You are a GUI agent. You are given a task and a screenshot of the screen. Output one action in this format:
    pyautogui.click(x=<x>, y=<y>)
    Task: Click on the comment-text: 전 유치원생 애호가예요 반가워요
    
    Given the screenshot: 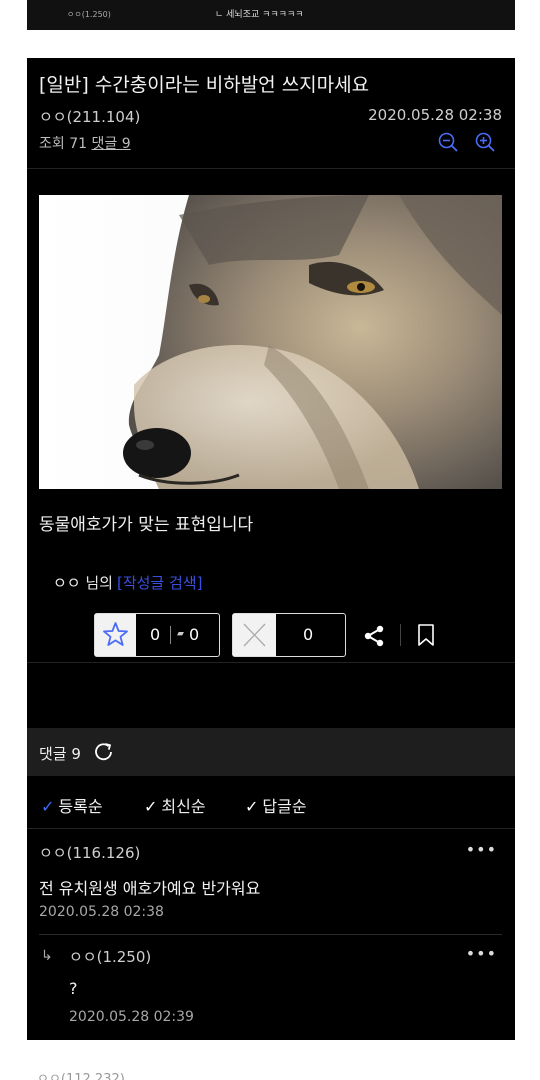 What is the action you would take?
    pyautogui.click(x=150, y=888)
    